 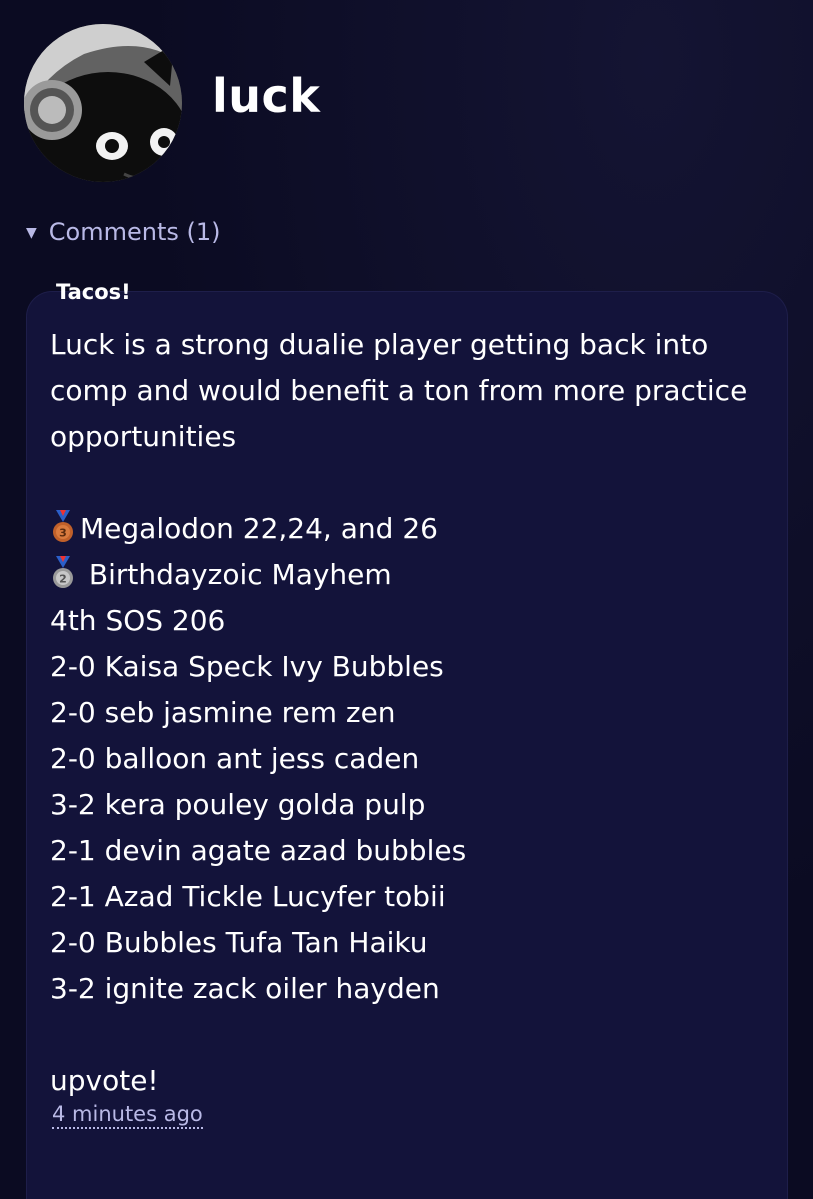 I want to click on caret-down-icon: ▼, so click(x=31, y=233).